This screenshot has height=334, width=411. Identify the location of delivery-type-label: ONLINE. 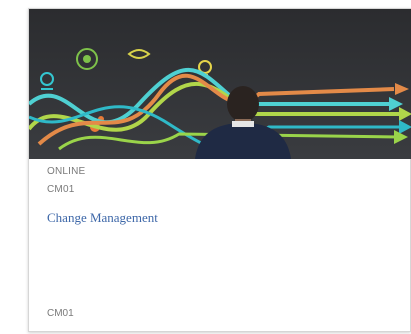
(66, 171).